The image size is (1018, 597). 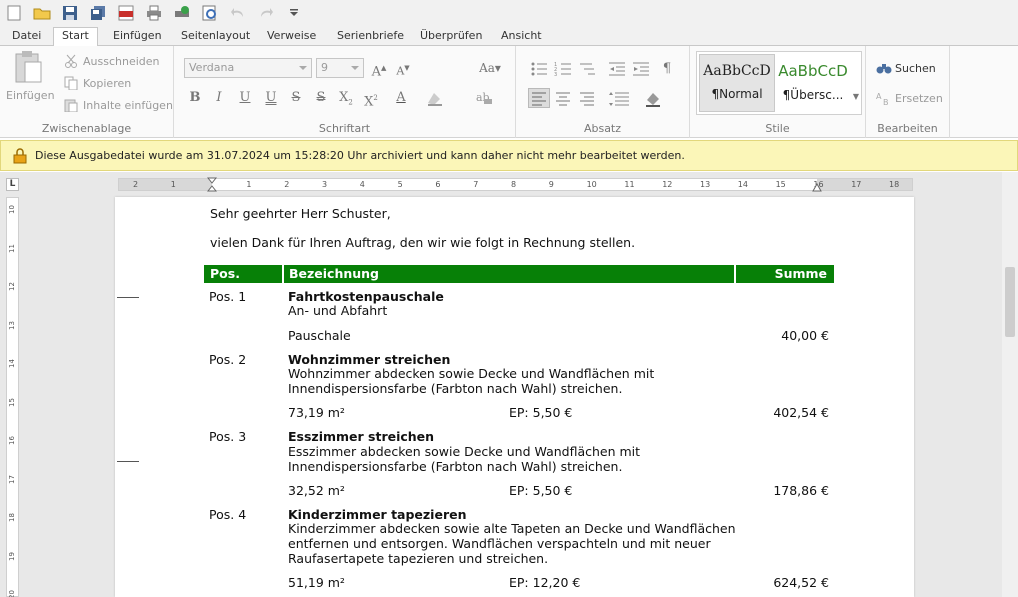 What do you see at coordinates (210, 13) in the screenshot?
I see `print-preview-icon` at bounding box center [210, 13].